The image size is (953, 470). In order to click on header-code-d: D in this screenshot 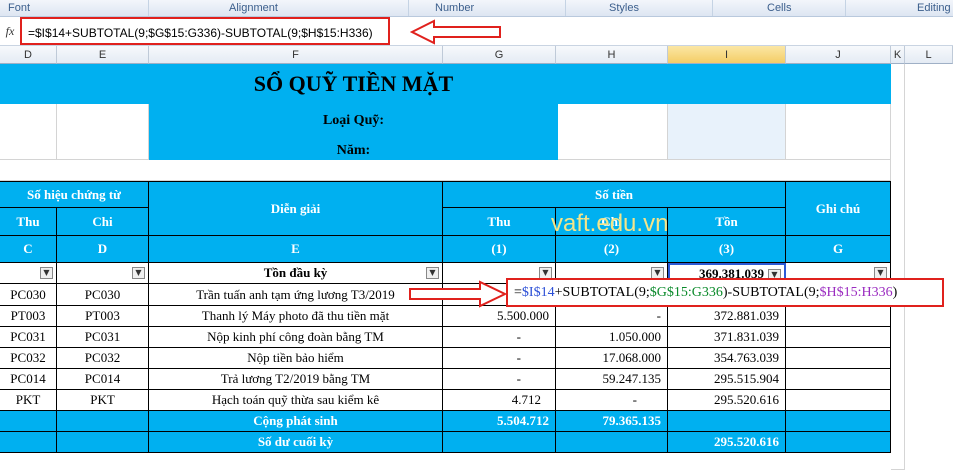, I will do `click(103, 249)`.